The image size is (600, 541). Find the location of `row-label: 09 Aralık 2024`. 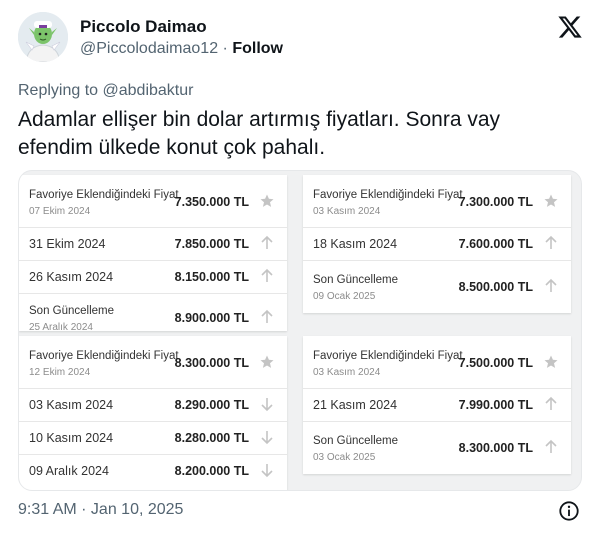

row-label: 09 Aralık 2024 is located at coordinates (69, 471).